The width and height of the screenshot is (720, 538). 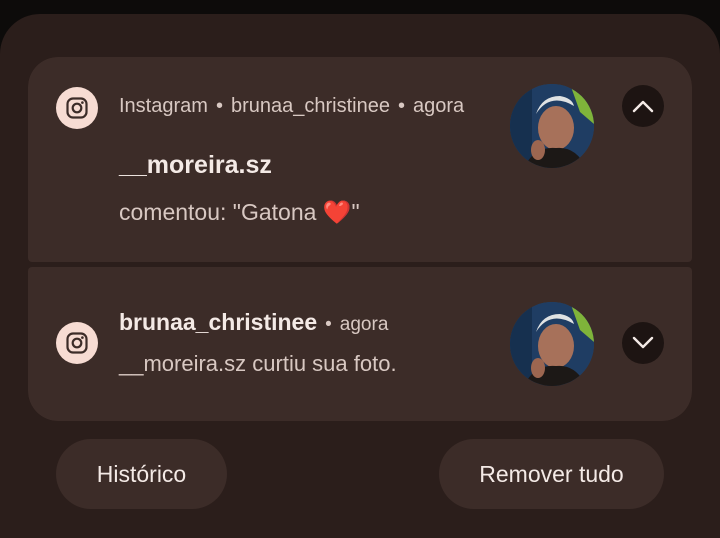 What do you see at coordinates (163, 106) in the screenshot?
I see `app-name: Instagram` at bounding box center [163, 106].